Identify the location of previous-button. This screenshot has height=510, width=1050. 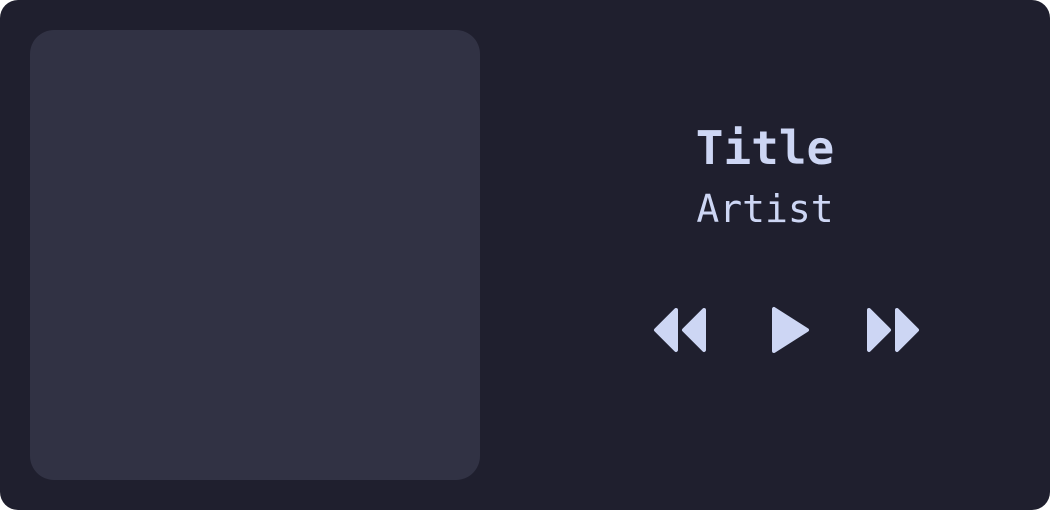
(680, 330).